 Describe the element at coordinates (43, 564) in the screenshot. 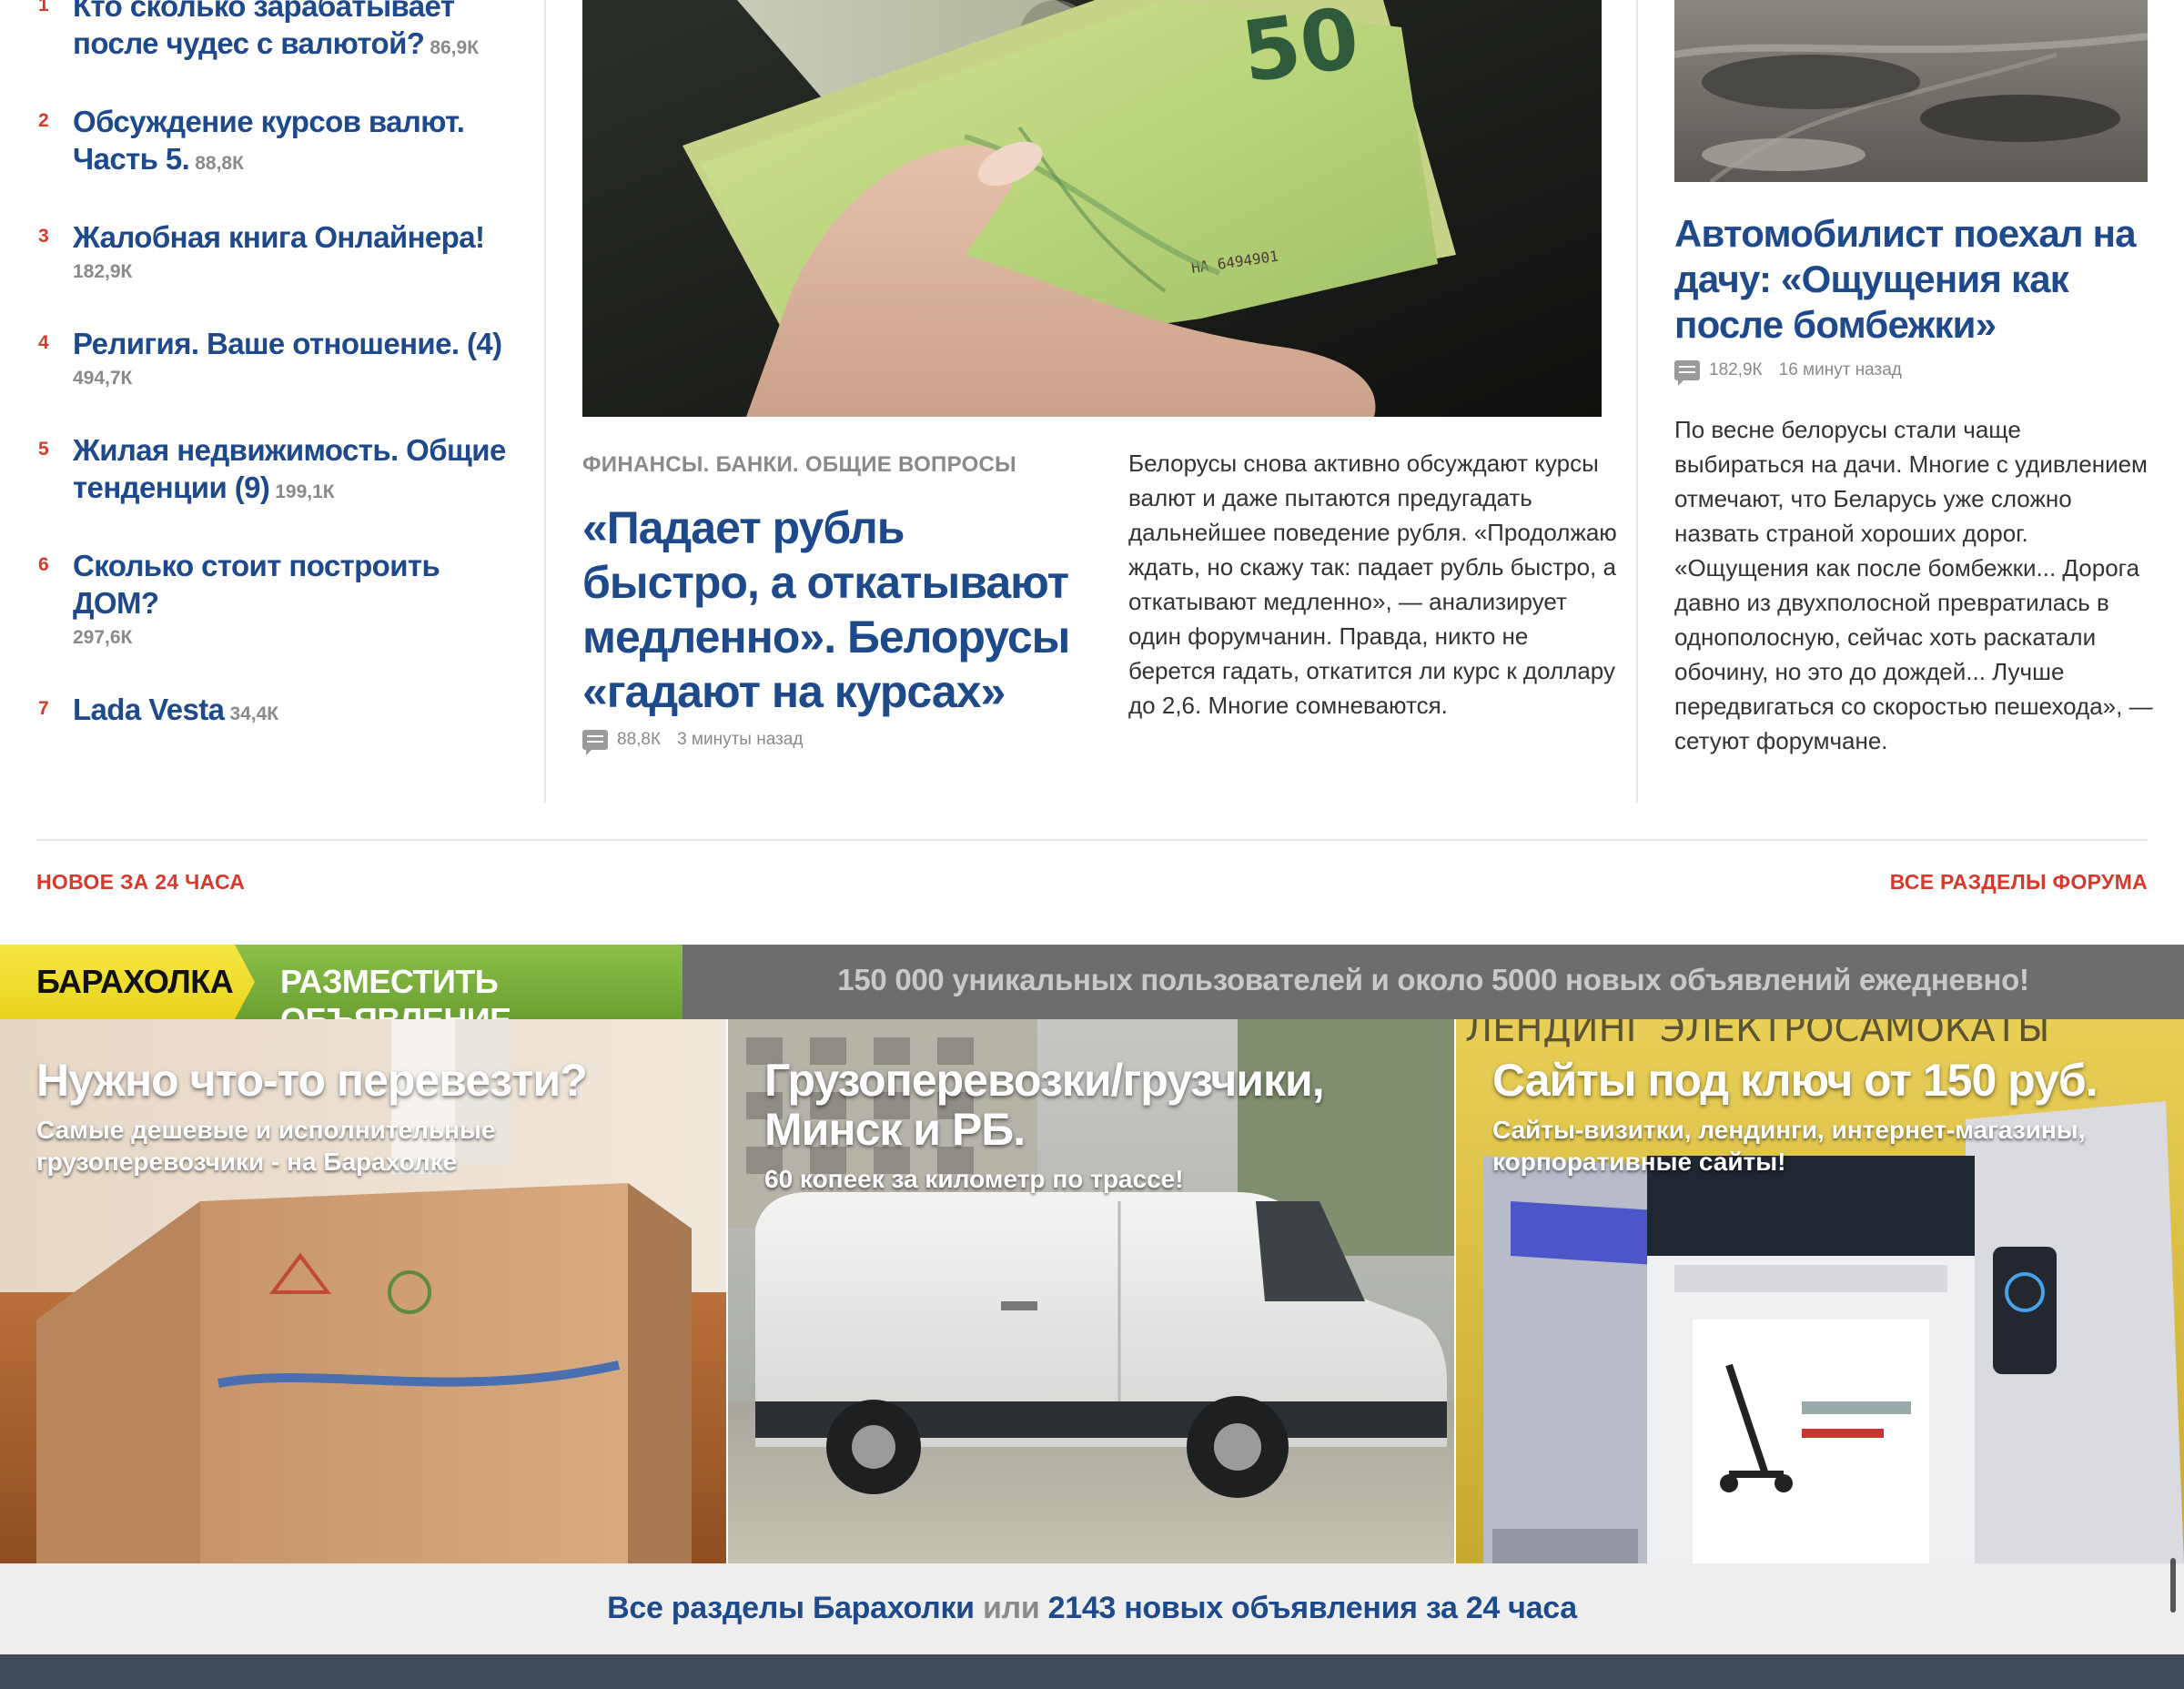

I see `rank-number: 6` at that location.